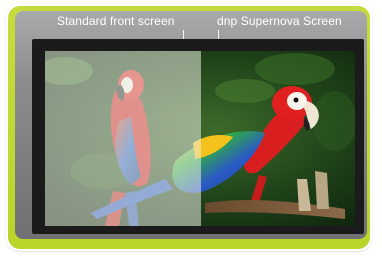 This screenshot has height=259, width=382. Describe the element at coordinates (279, 21) in the screenshot. I see `supernova-screen-label: dnp Supernova Screen` at that location.